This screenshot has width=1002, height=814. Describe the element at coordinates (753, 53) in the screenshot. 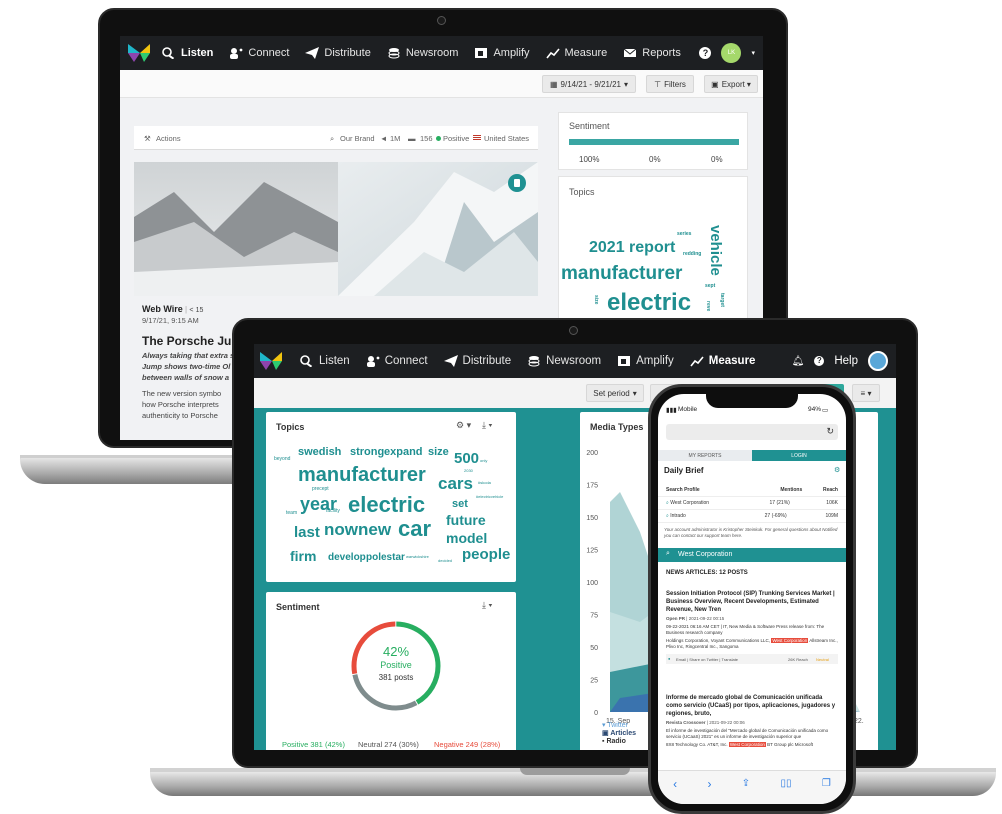

I see `chevron-down-icon: ▾` at that location.